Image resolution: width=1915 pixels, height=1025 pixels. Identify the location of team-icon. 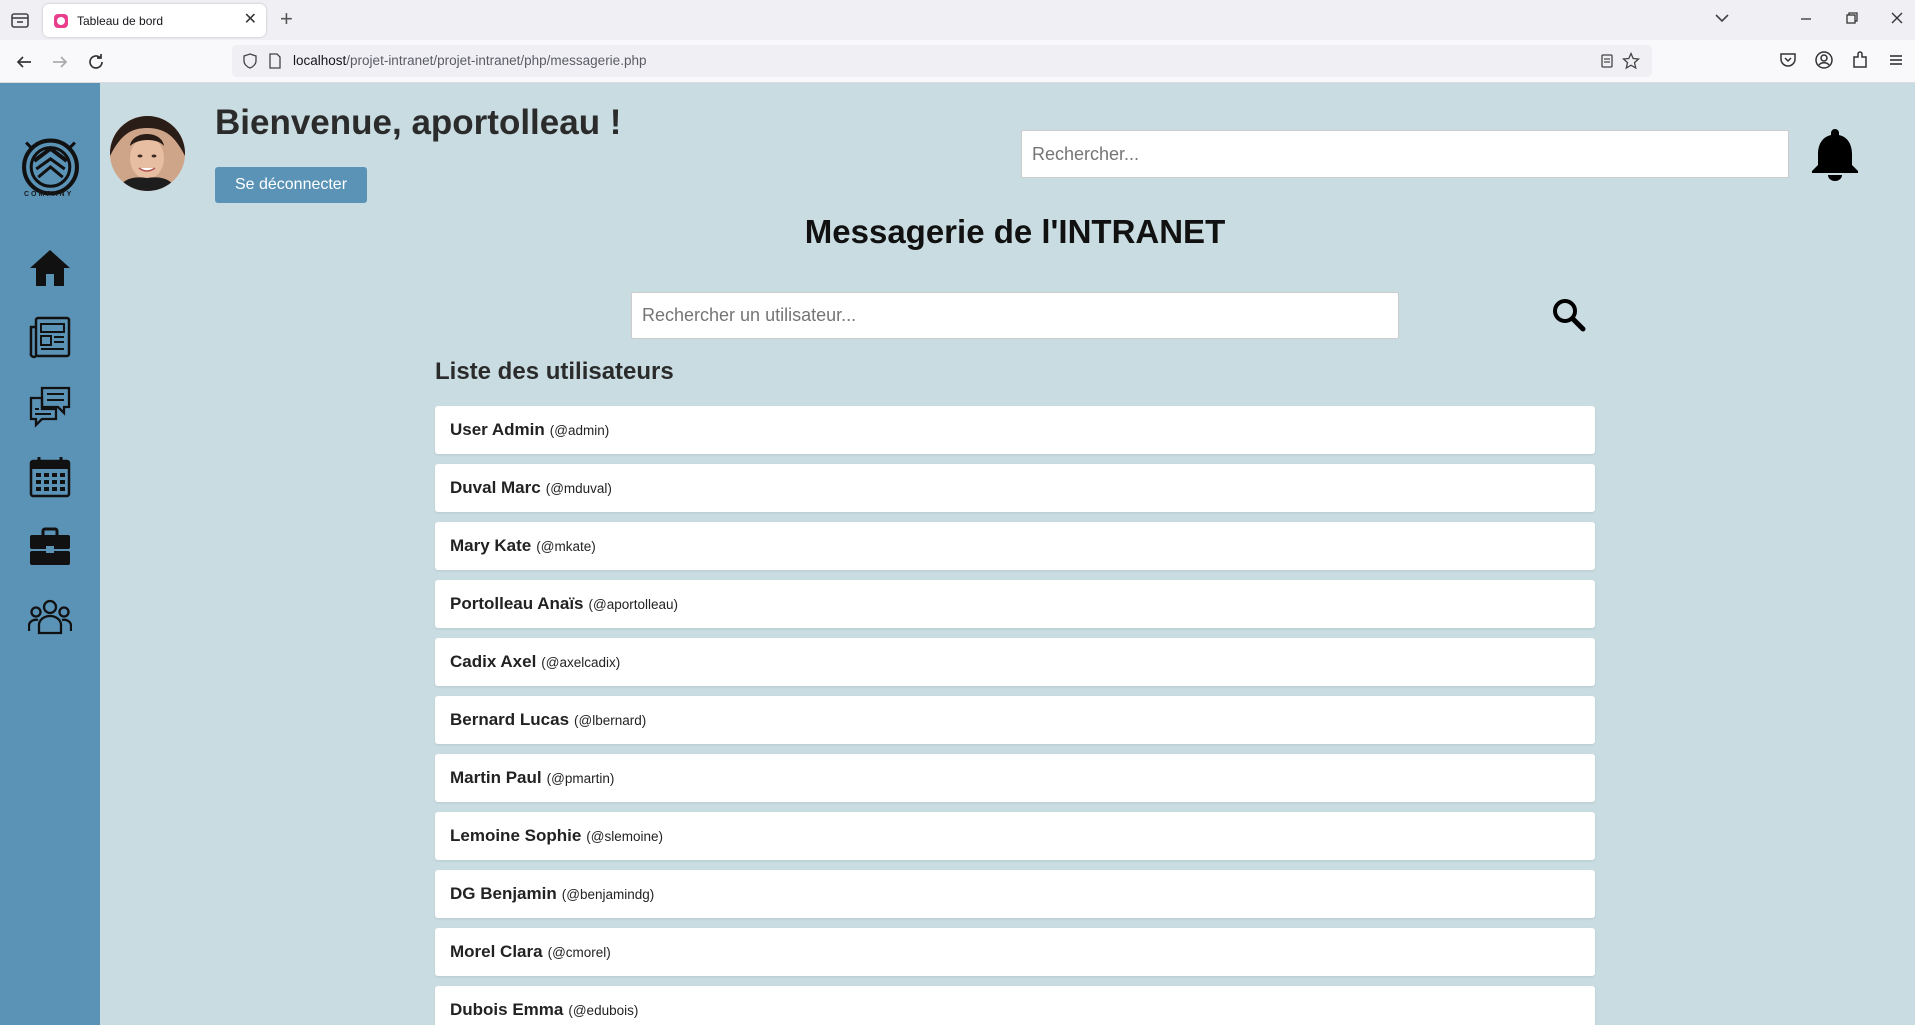
(50, 617).